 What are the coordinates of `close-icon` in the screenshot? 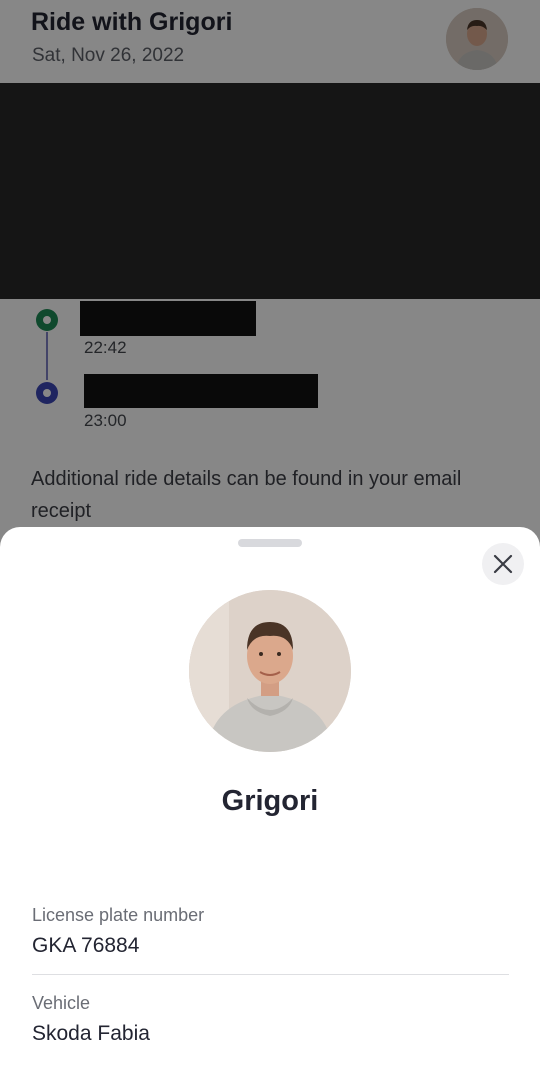 It's located at (503, 564).